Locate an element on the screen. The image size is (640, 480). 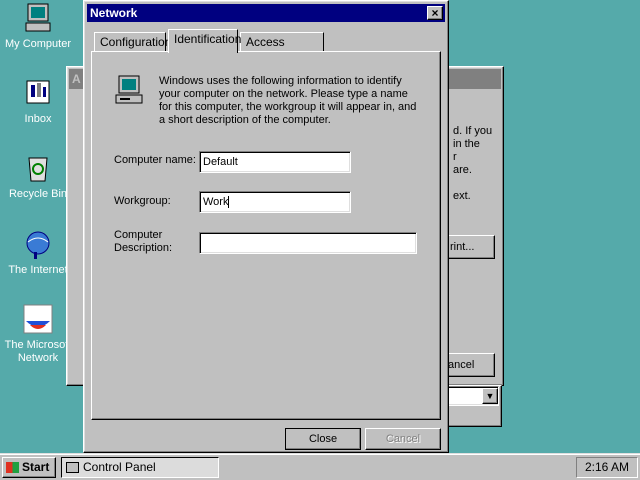
cancel-button: Cancel is located at coordinates (403, 439).